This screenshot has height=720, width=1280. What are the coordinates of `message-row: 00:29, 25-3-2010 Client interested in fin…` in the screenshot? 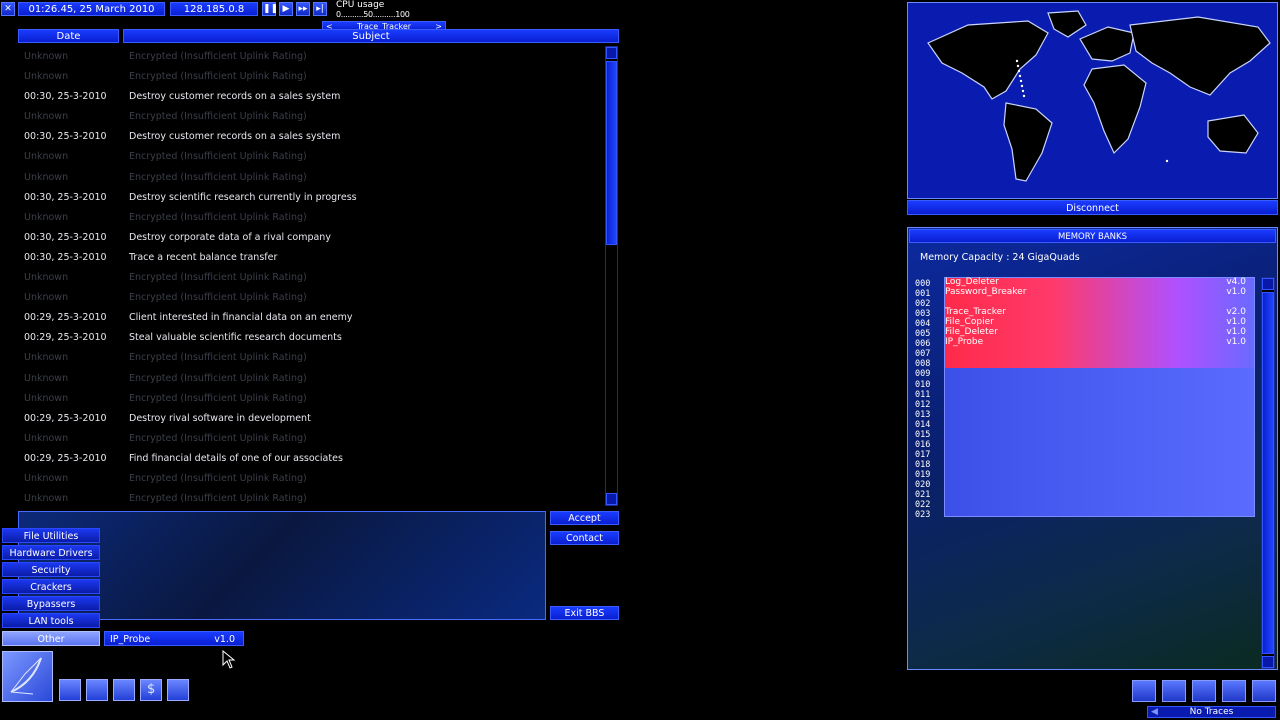 It's located at (310, 318).